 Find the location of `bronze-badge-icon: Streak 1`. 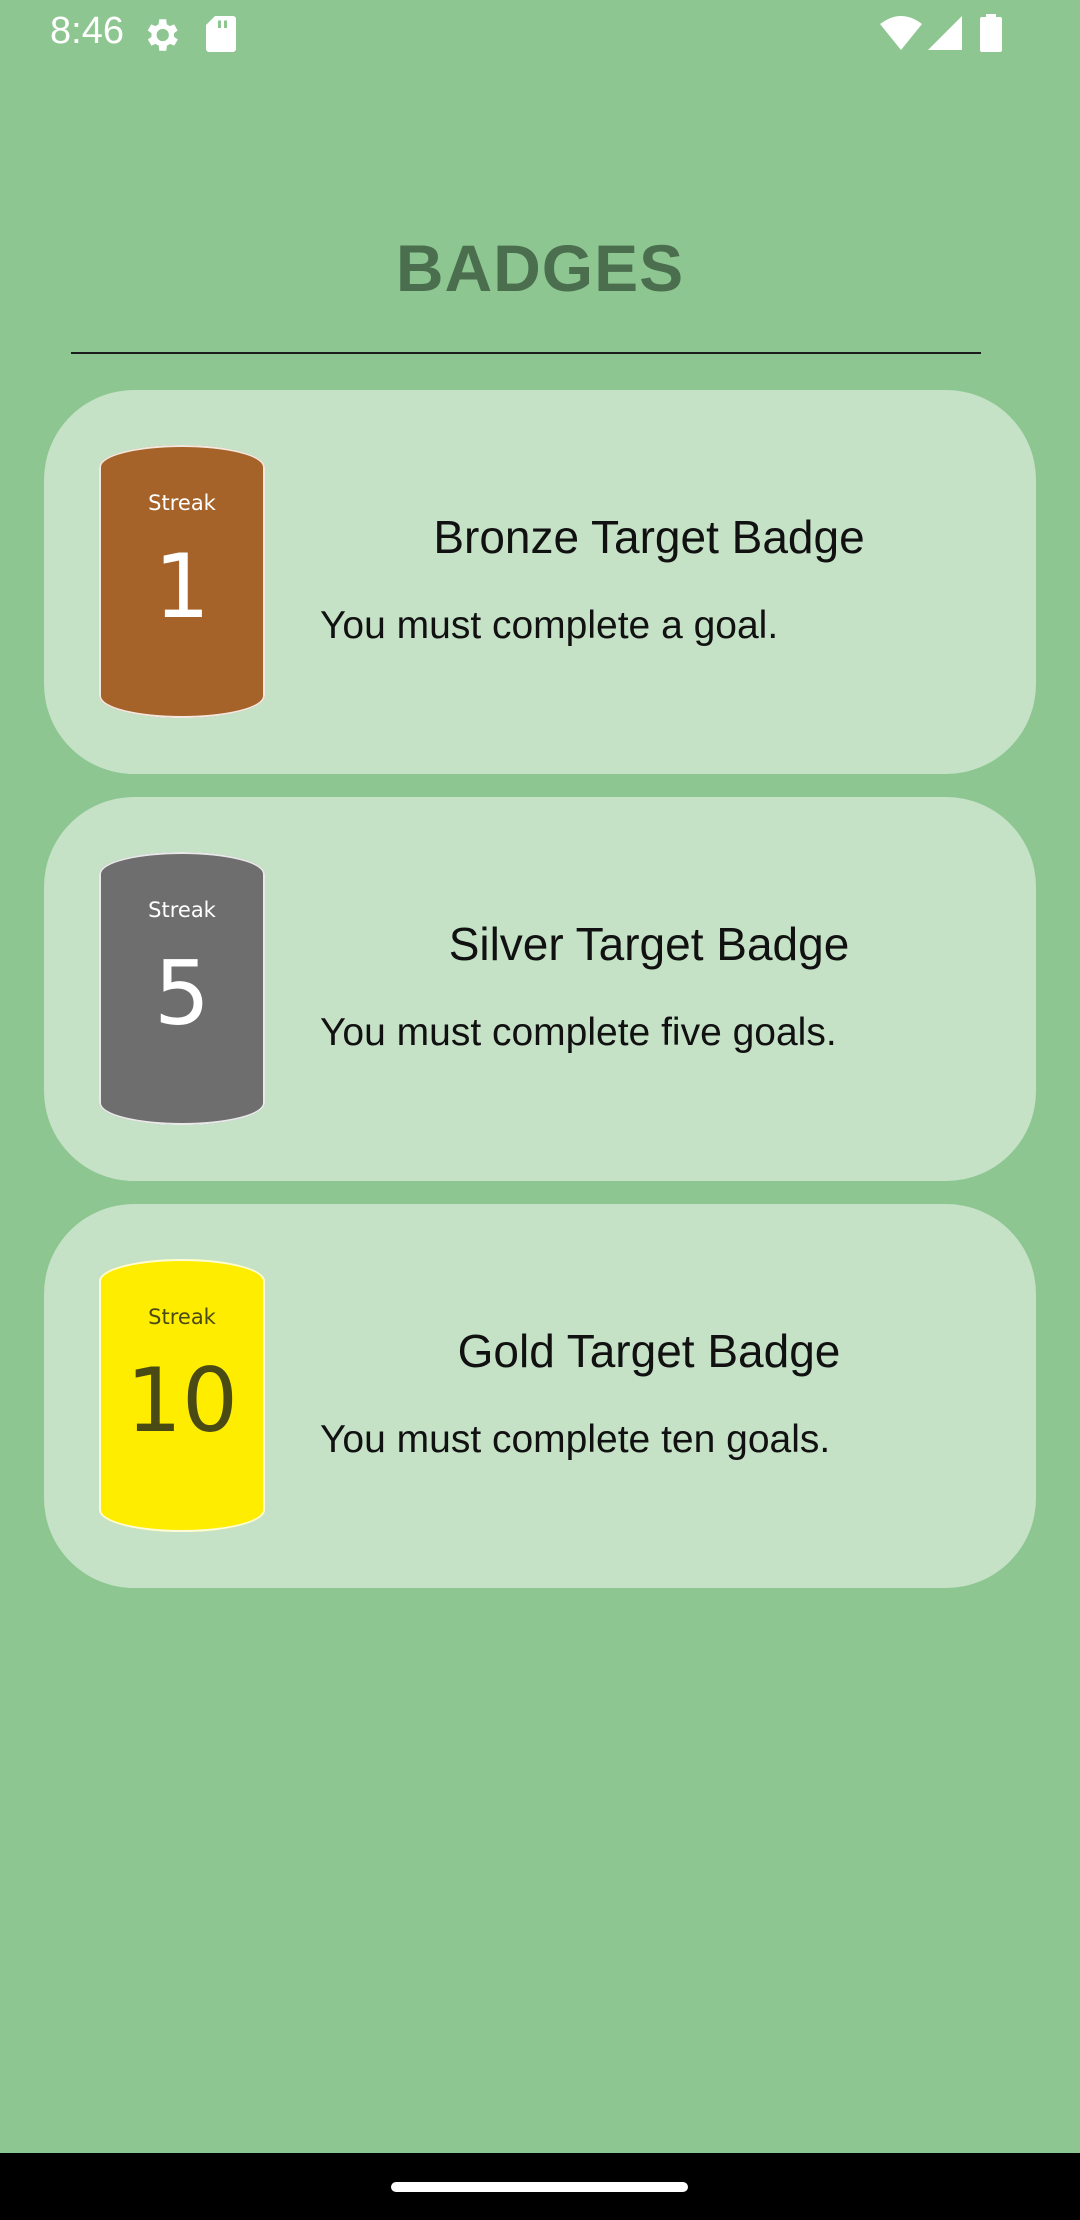

bronze-badge-icon: Streak 1 is located at coordinates (182, 581).